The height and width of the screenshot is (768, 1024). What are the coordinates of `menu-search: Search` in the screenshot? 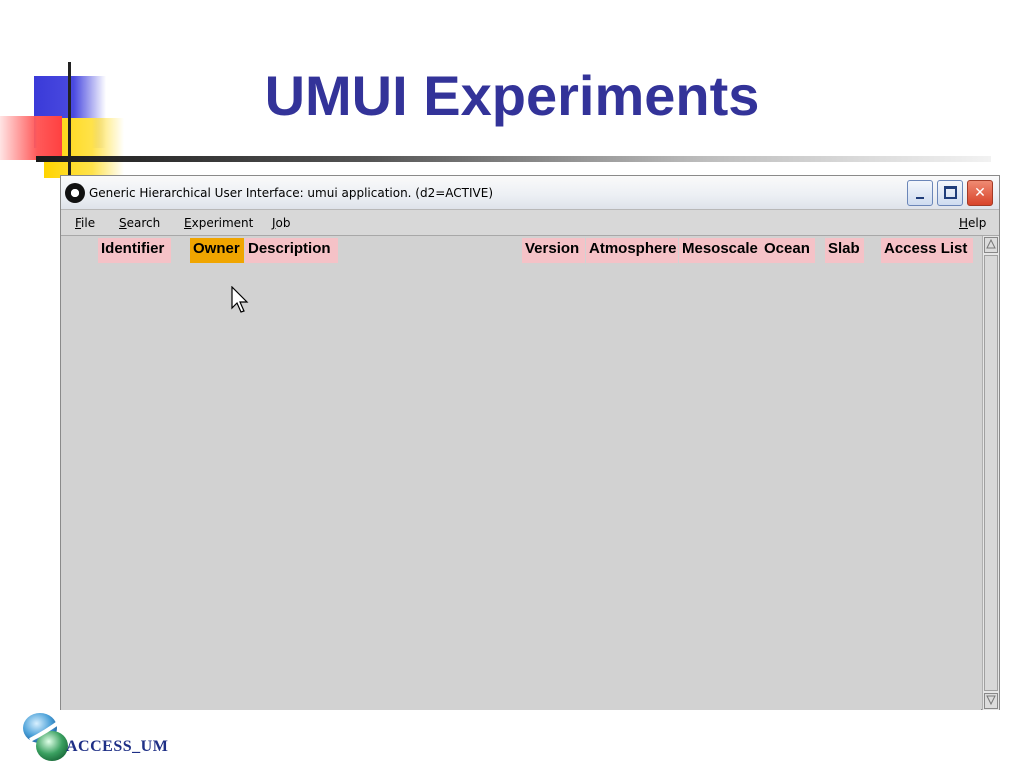 It's located at (139, 223).